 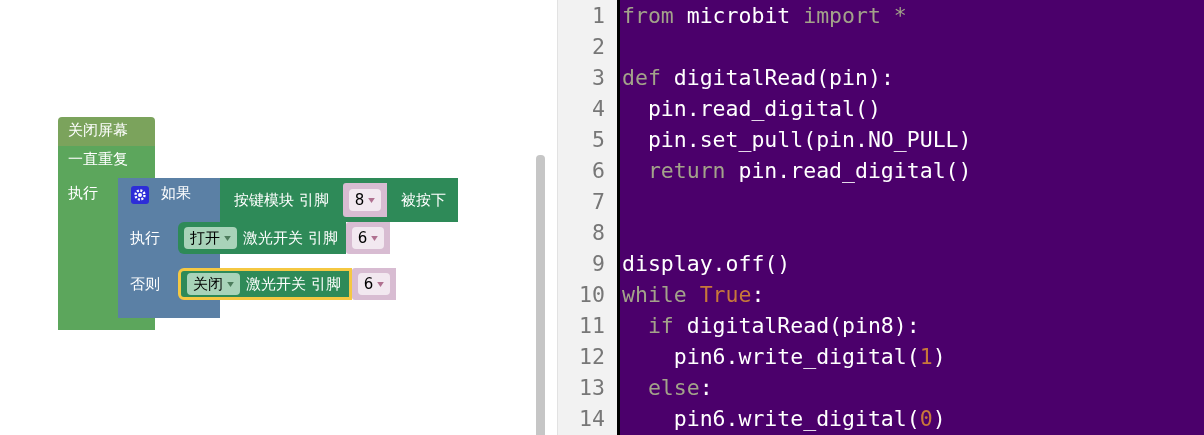 I want to click on block-label: 一直重复, so click(x=98, y=159).